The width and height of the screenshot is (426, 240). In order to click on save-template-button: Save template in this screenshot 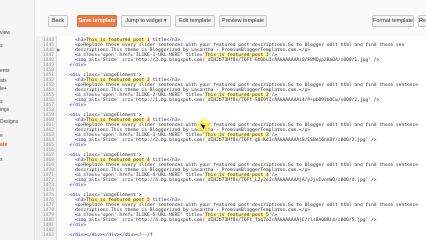, I will do `click(97, 21)`.